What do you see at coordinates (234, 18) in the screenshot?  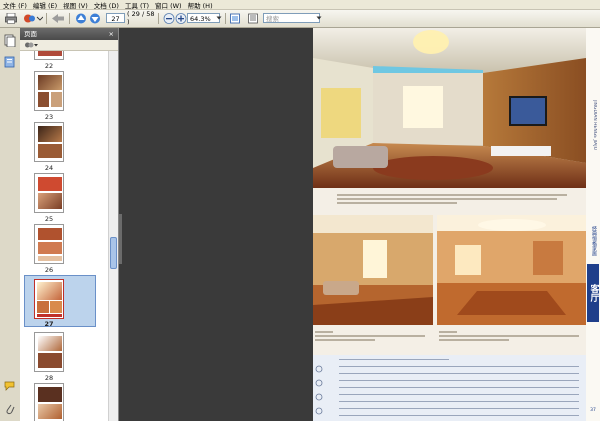 I see `fit-page-icon` at bounding box center [234, 18].